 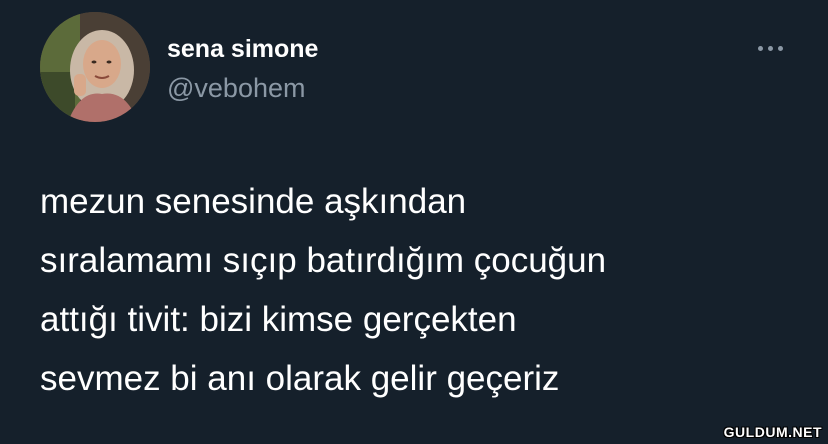 What do you see at coordinates (760, 48) in the screenshot?
I see `more-horizontal-icon` at bounding box center [760, 48].